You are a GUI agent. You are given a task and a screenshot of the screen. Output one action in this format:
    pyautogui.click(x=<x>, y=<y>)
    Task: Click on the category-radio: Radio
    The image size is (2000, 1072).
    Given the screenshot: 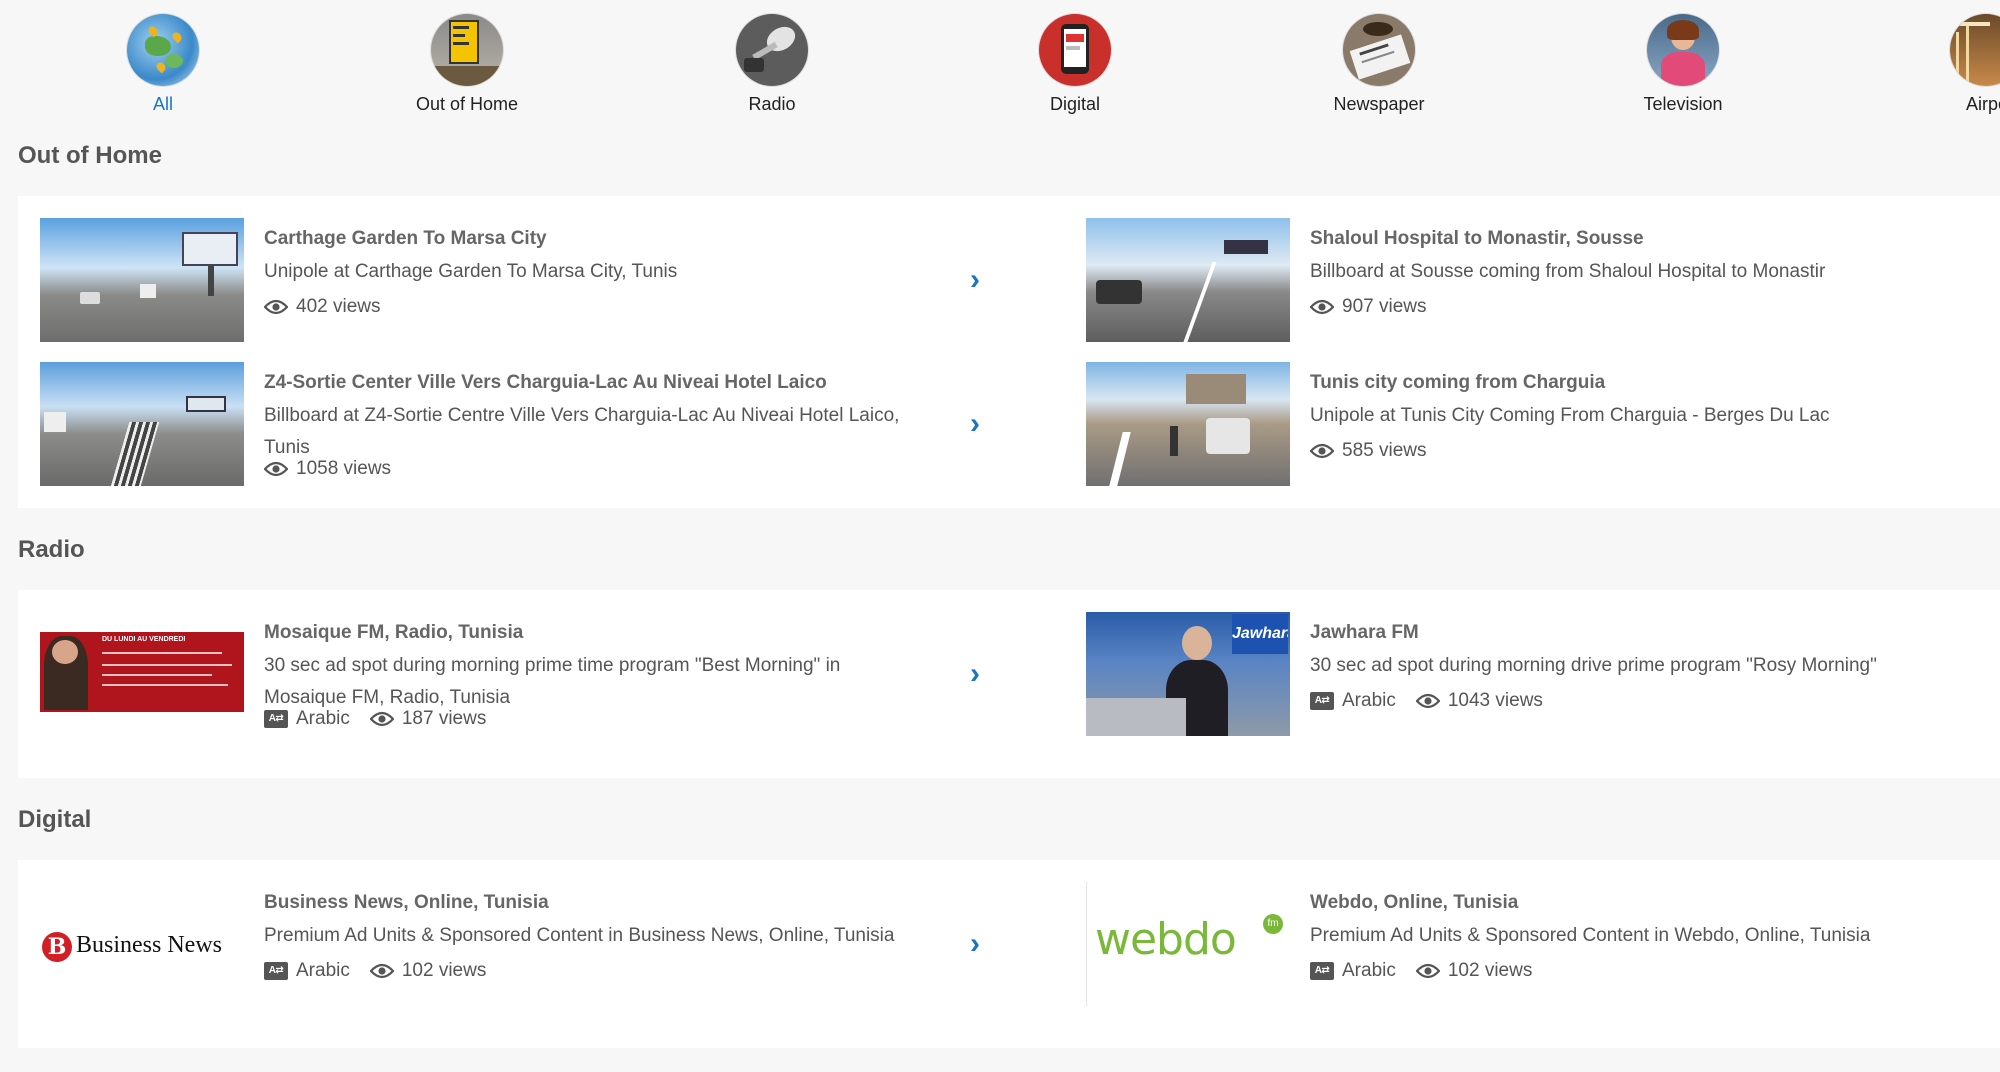 What is the action you would take?
    pyautogui.click(x=772, y=64)
    